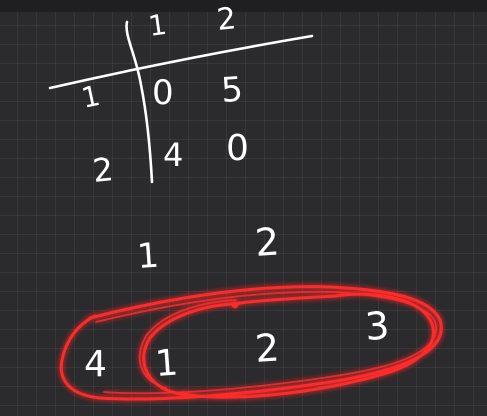 The image size is (487, 416). What do you see at coordinates (237, 148) in the screenshot?
I see `matrix-cell-r2c2: 0` at bounding box center [237, 148].